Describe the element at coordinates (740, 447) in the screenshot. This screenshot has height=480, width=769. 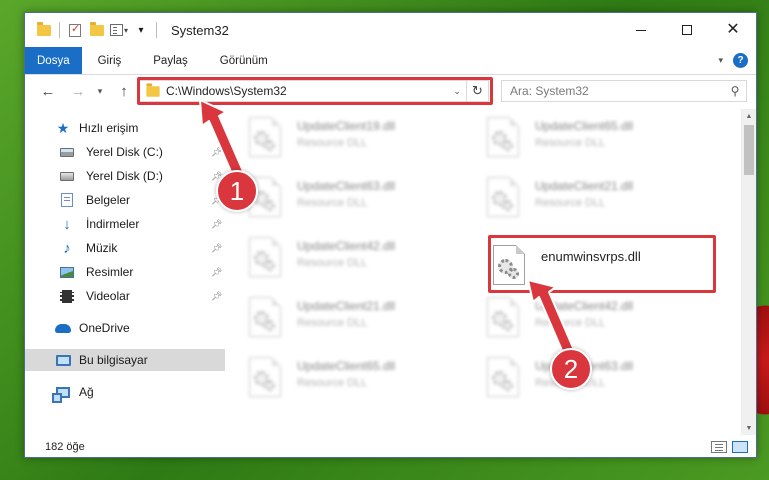
I see `large-icons-view-icon` at that location.